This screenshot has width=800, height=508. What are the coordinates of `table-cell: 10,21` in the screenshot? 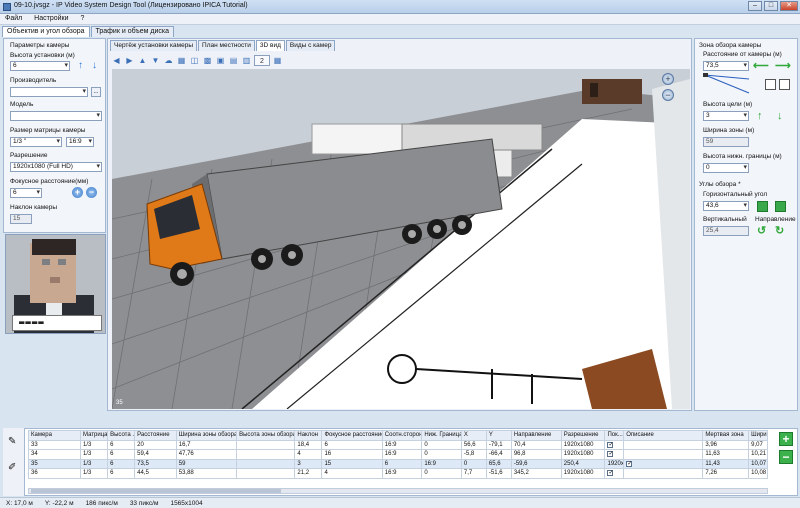 It's located at (758, 454).